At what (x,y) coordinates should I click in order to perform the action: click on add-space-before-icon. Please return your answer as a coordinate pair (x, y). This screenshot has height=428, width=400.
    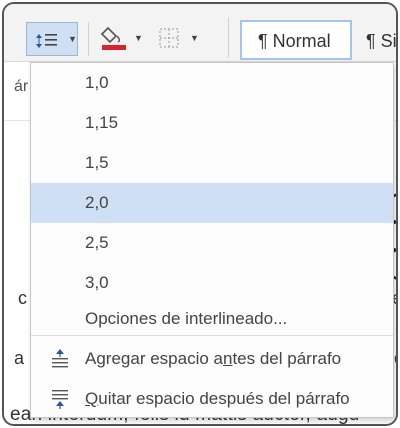
    Looking at the image, I should click on (60, 358).